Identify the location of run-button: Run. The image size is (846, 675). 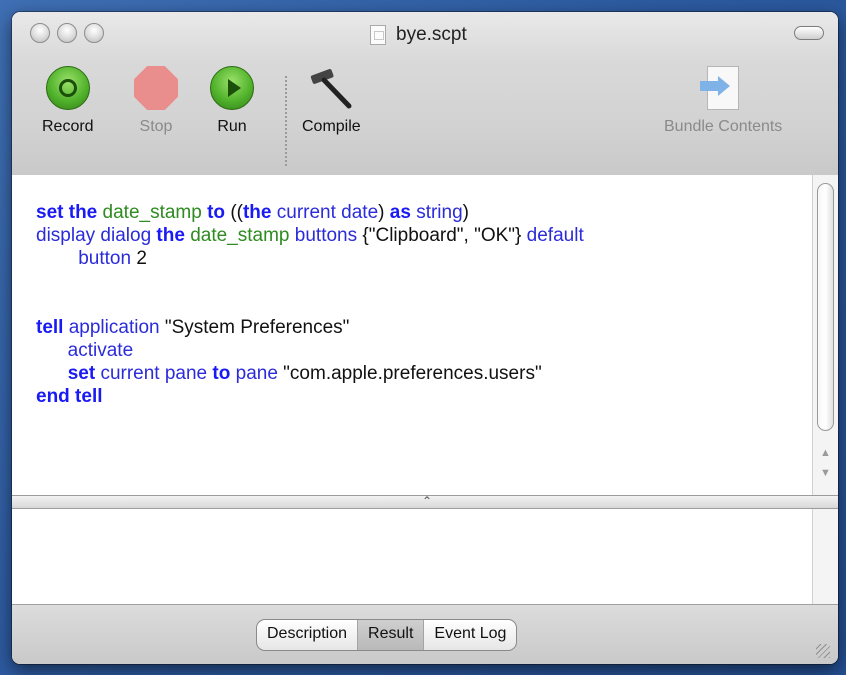
(232, 100).